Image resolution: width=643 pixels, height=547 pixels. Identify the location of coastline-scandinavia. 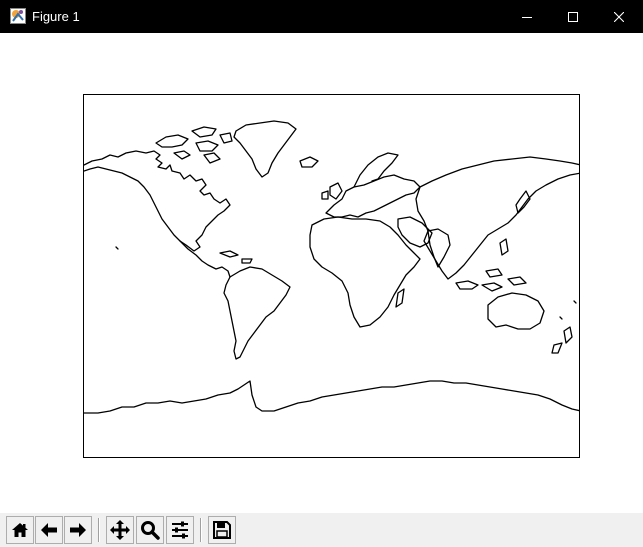
(376, 170).